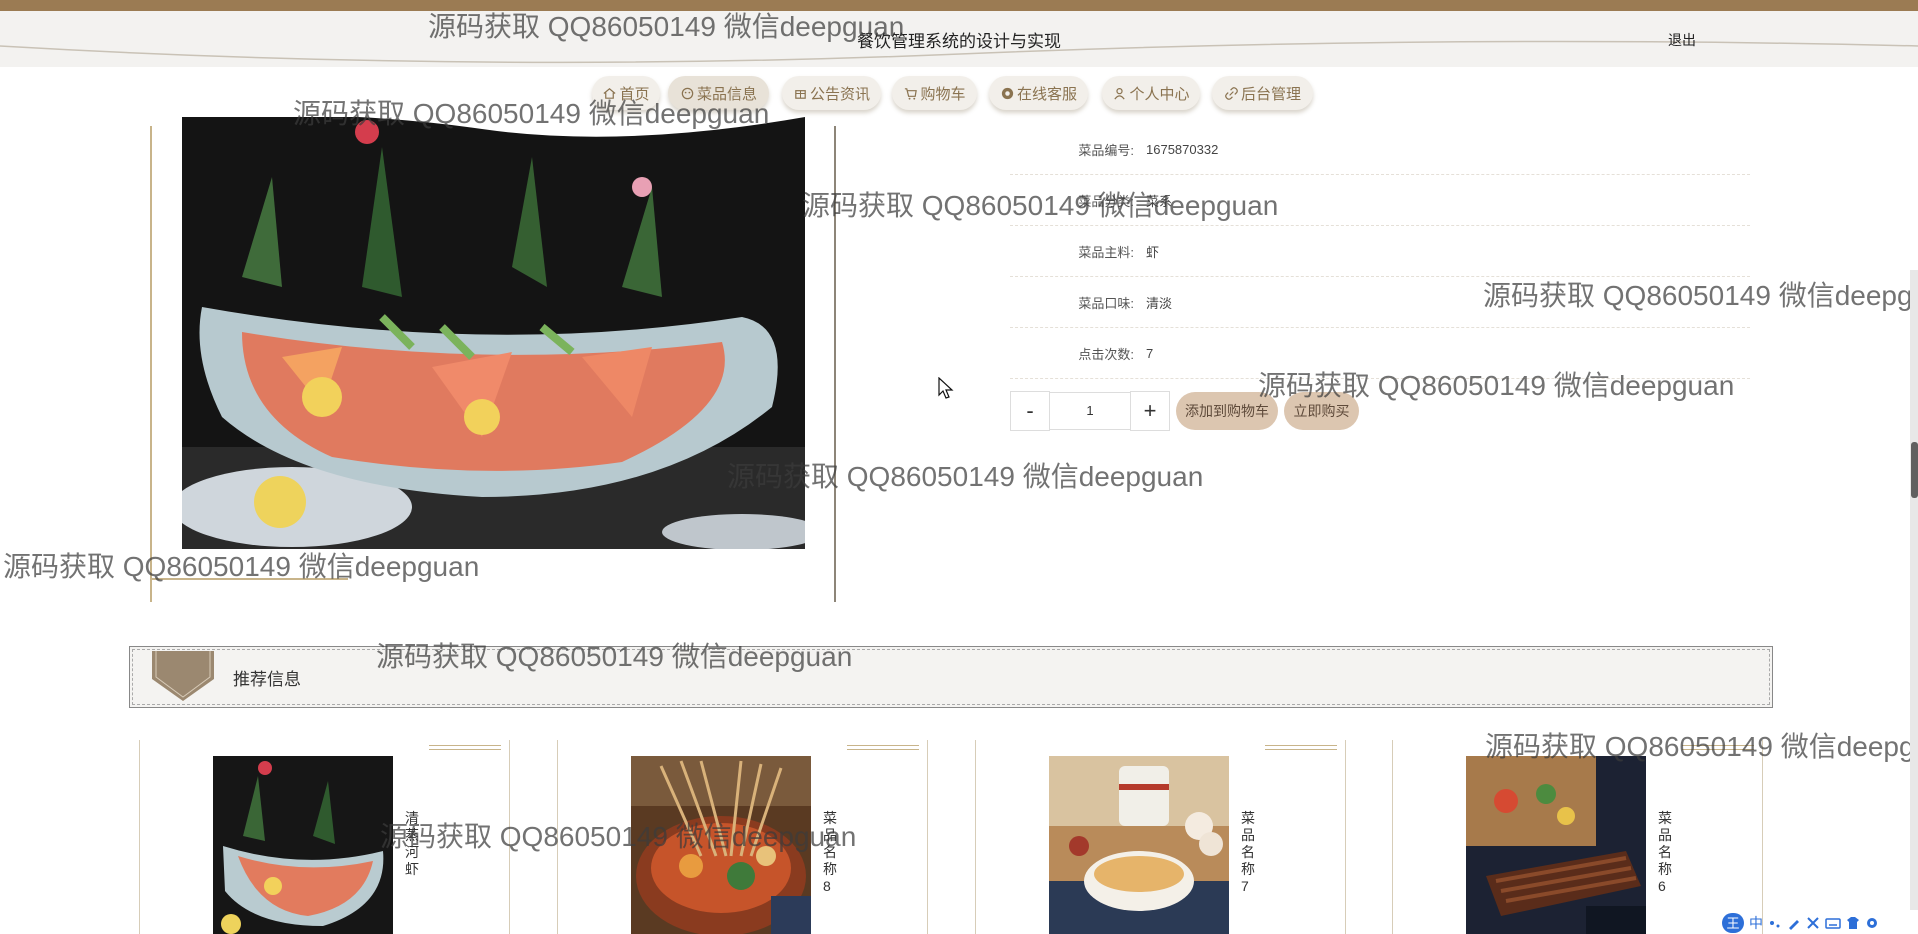 The height and width of the screenshot is (934, 1918). I want to click on recommend-card: 菜品名称6, so click(1601, 837).